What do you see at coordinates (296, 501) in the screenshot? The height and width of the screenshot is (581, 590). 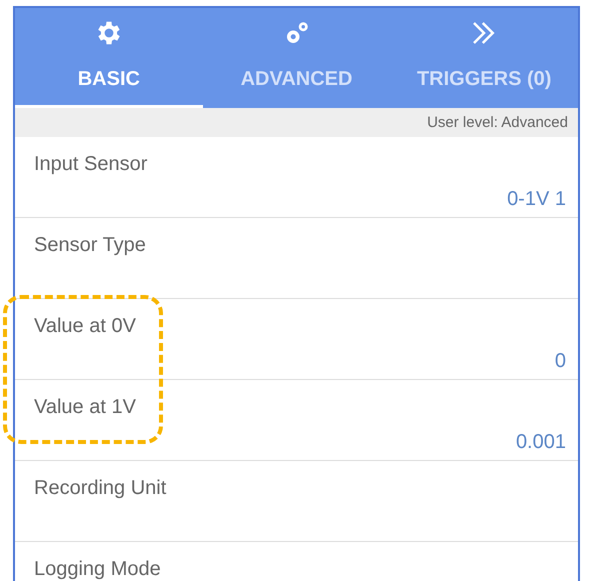 I see `setting-row: Recording Unit` at bounding box center [296, 501].